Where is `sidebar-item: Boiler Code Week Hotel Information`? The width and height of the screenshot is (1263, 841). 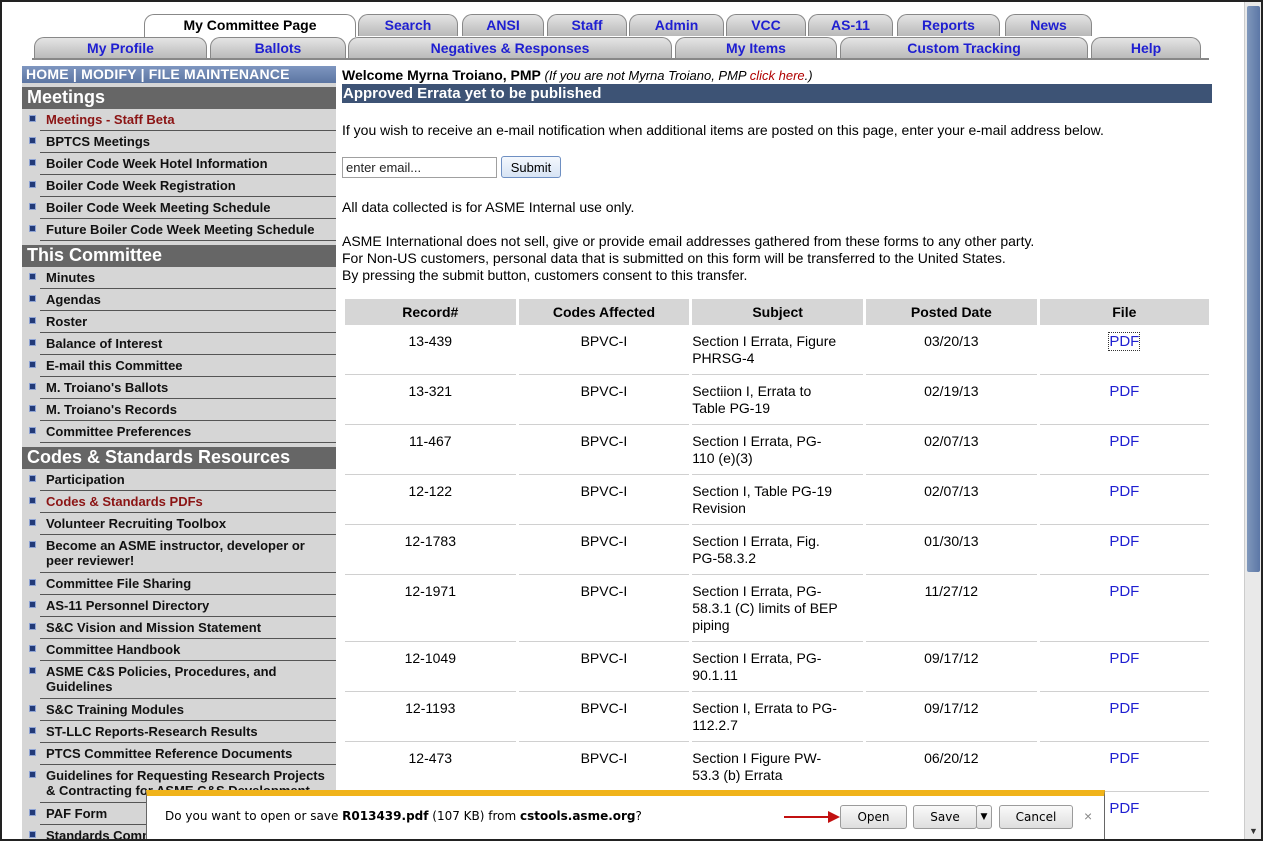 sidebar-item: Boiler Code Week Hotel Information is located at coordinates (182, 164).